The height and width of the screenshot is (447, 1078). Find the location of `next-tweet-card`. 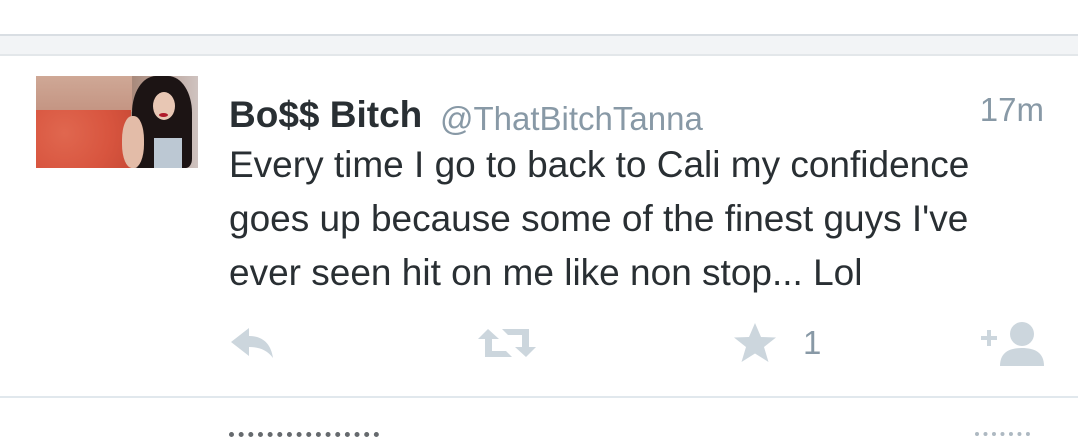

next-tweet-card is located at coordinates (539, 419).